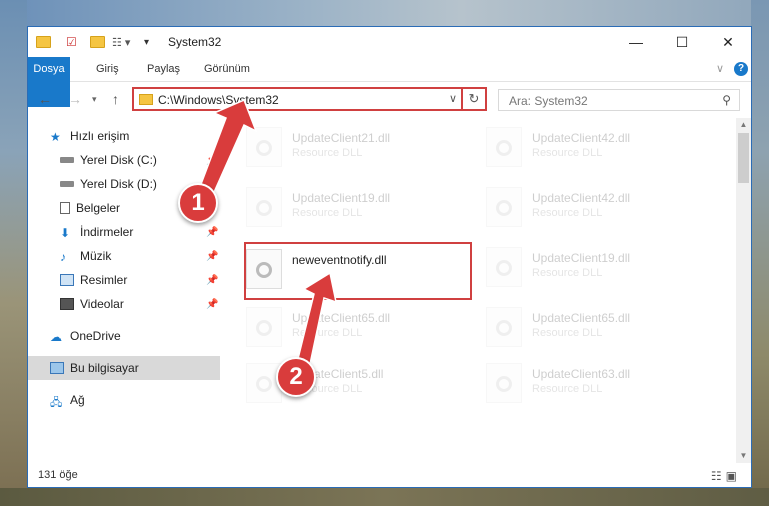 The width and height of the screenshot is (769, 506). Describe the element at coordinates (296, 377) in the screenshot. I see `annotation-badge-2: 2` at that location.